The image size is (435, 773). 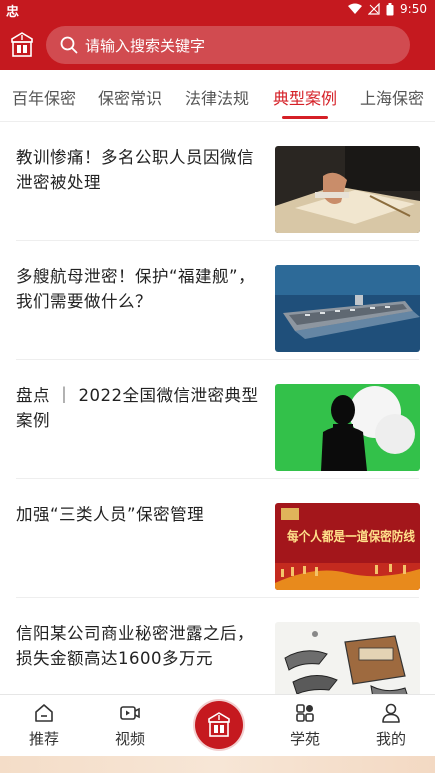 I want to click on news-title: 教训惨痛！多名公职人员因微信泄密被处理, so click(x=135, y=170).